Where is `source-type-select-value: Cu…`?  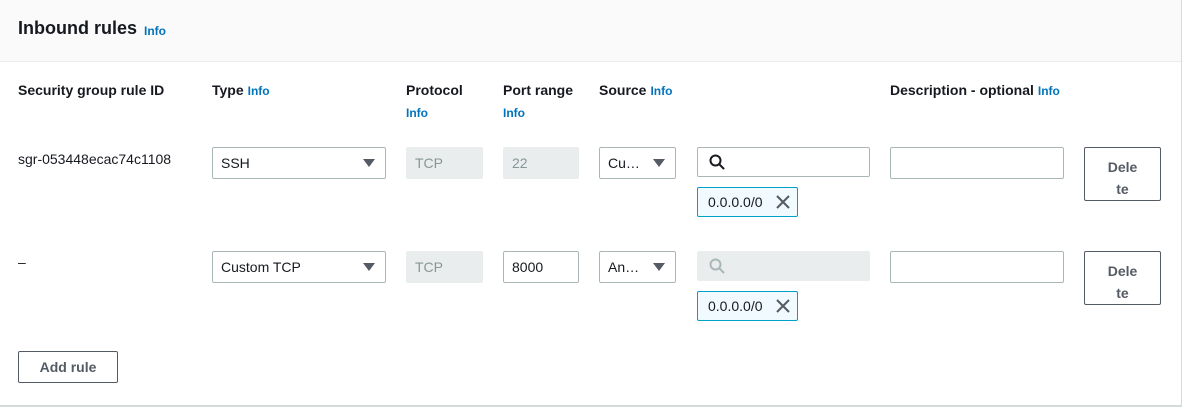 source-type-select-value: Cu… is located at coordinates (624, 163).